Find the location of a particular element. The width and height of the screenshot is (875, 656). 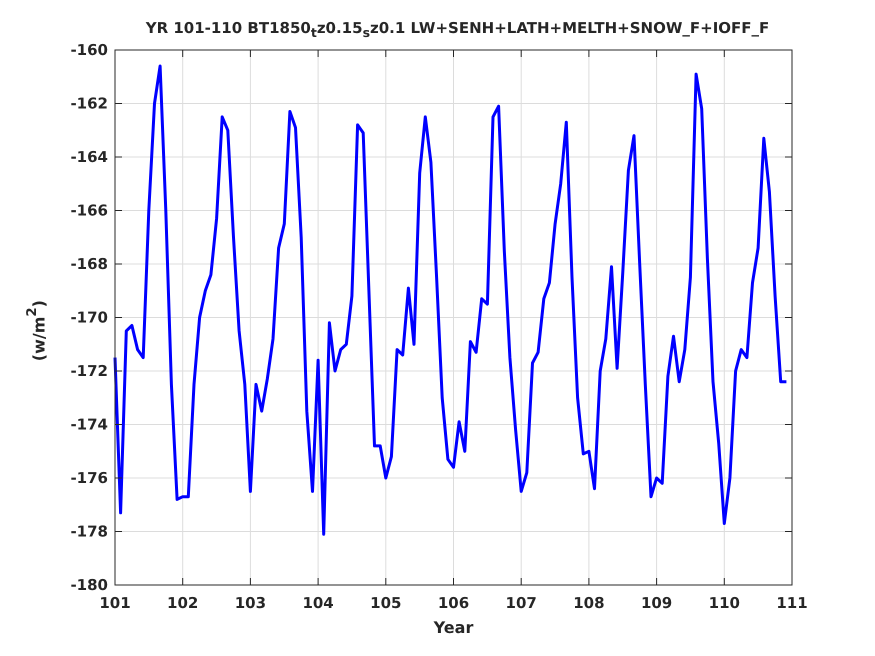

y-tick-label: -172 is located at coordinates (89, 371).